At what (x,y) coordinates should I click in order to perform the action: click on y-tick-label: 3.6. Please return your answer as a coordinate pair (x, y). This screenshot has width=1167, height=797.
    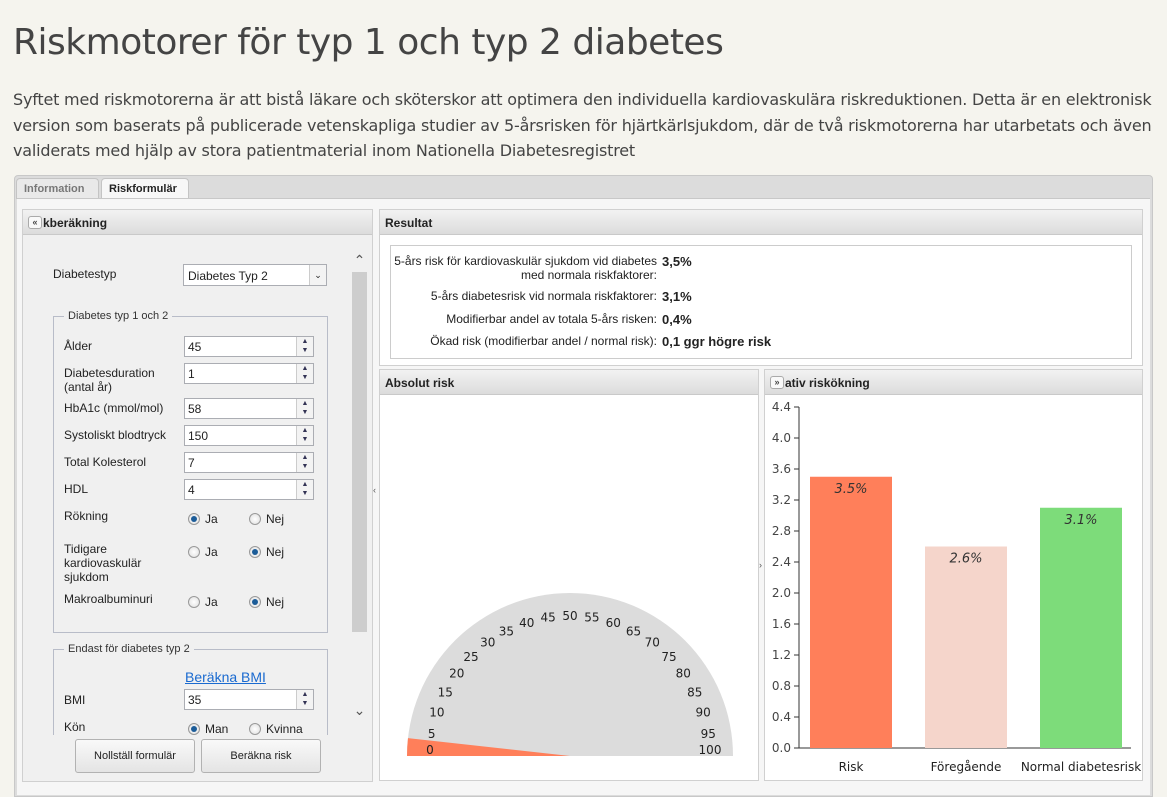
    Looking at the image, I should click on (781, 469).